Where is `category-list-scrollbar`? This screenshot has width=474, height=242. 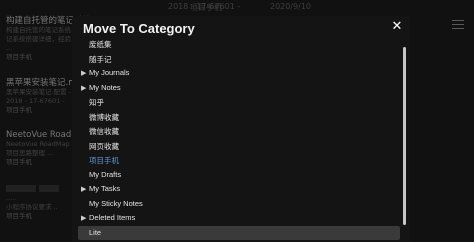 category-list-scrollbar is located at coordinates (404, 136).